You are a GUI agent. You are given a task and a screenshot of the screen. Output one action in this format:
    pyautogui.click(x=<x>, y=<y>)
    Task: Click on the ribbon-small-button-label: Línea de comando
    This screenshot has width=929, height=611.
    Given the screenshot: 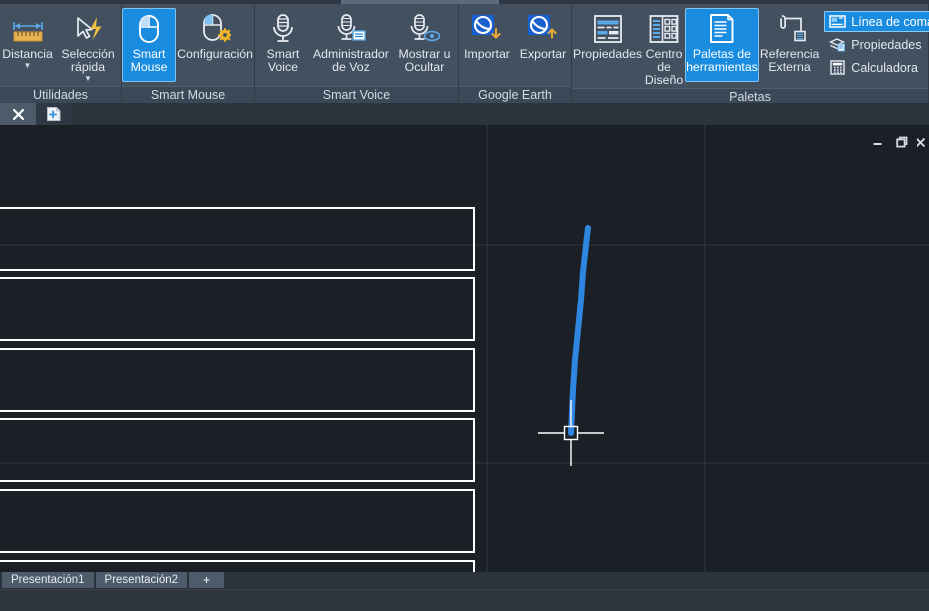 What is the action you would take?
    pyautogui.click(x=890, y=21)
    